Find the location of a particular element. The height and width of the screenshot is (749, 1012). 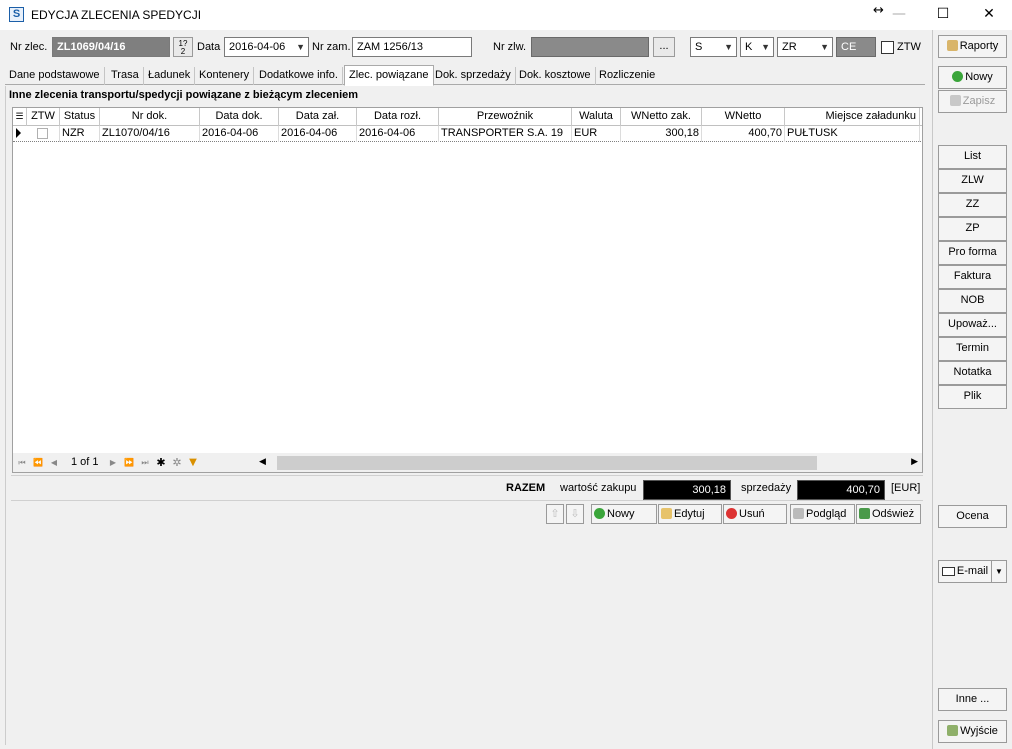

col-nr-dok: Nr dok. is located at coordinates (150, 117).